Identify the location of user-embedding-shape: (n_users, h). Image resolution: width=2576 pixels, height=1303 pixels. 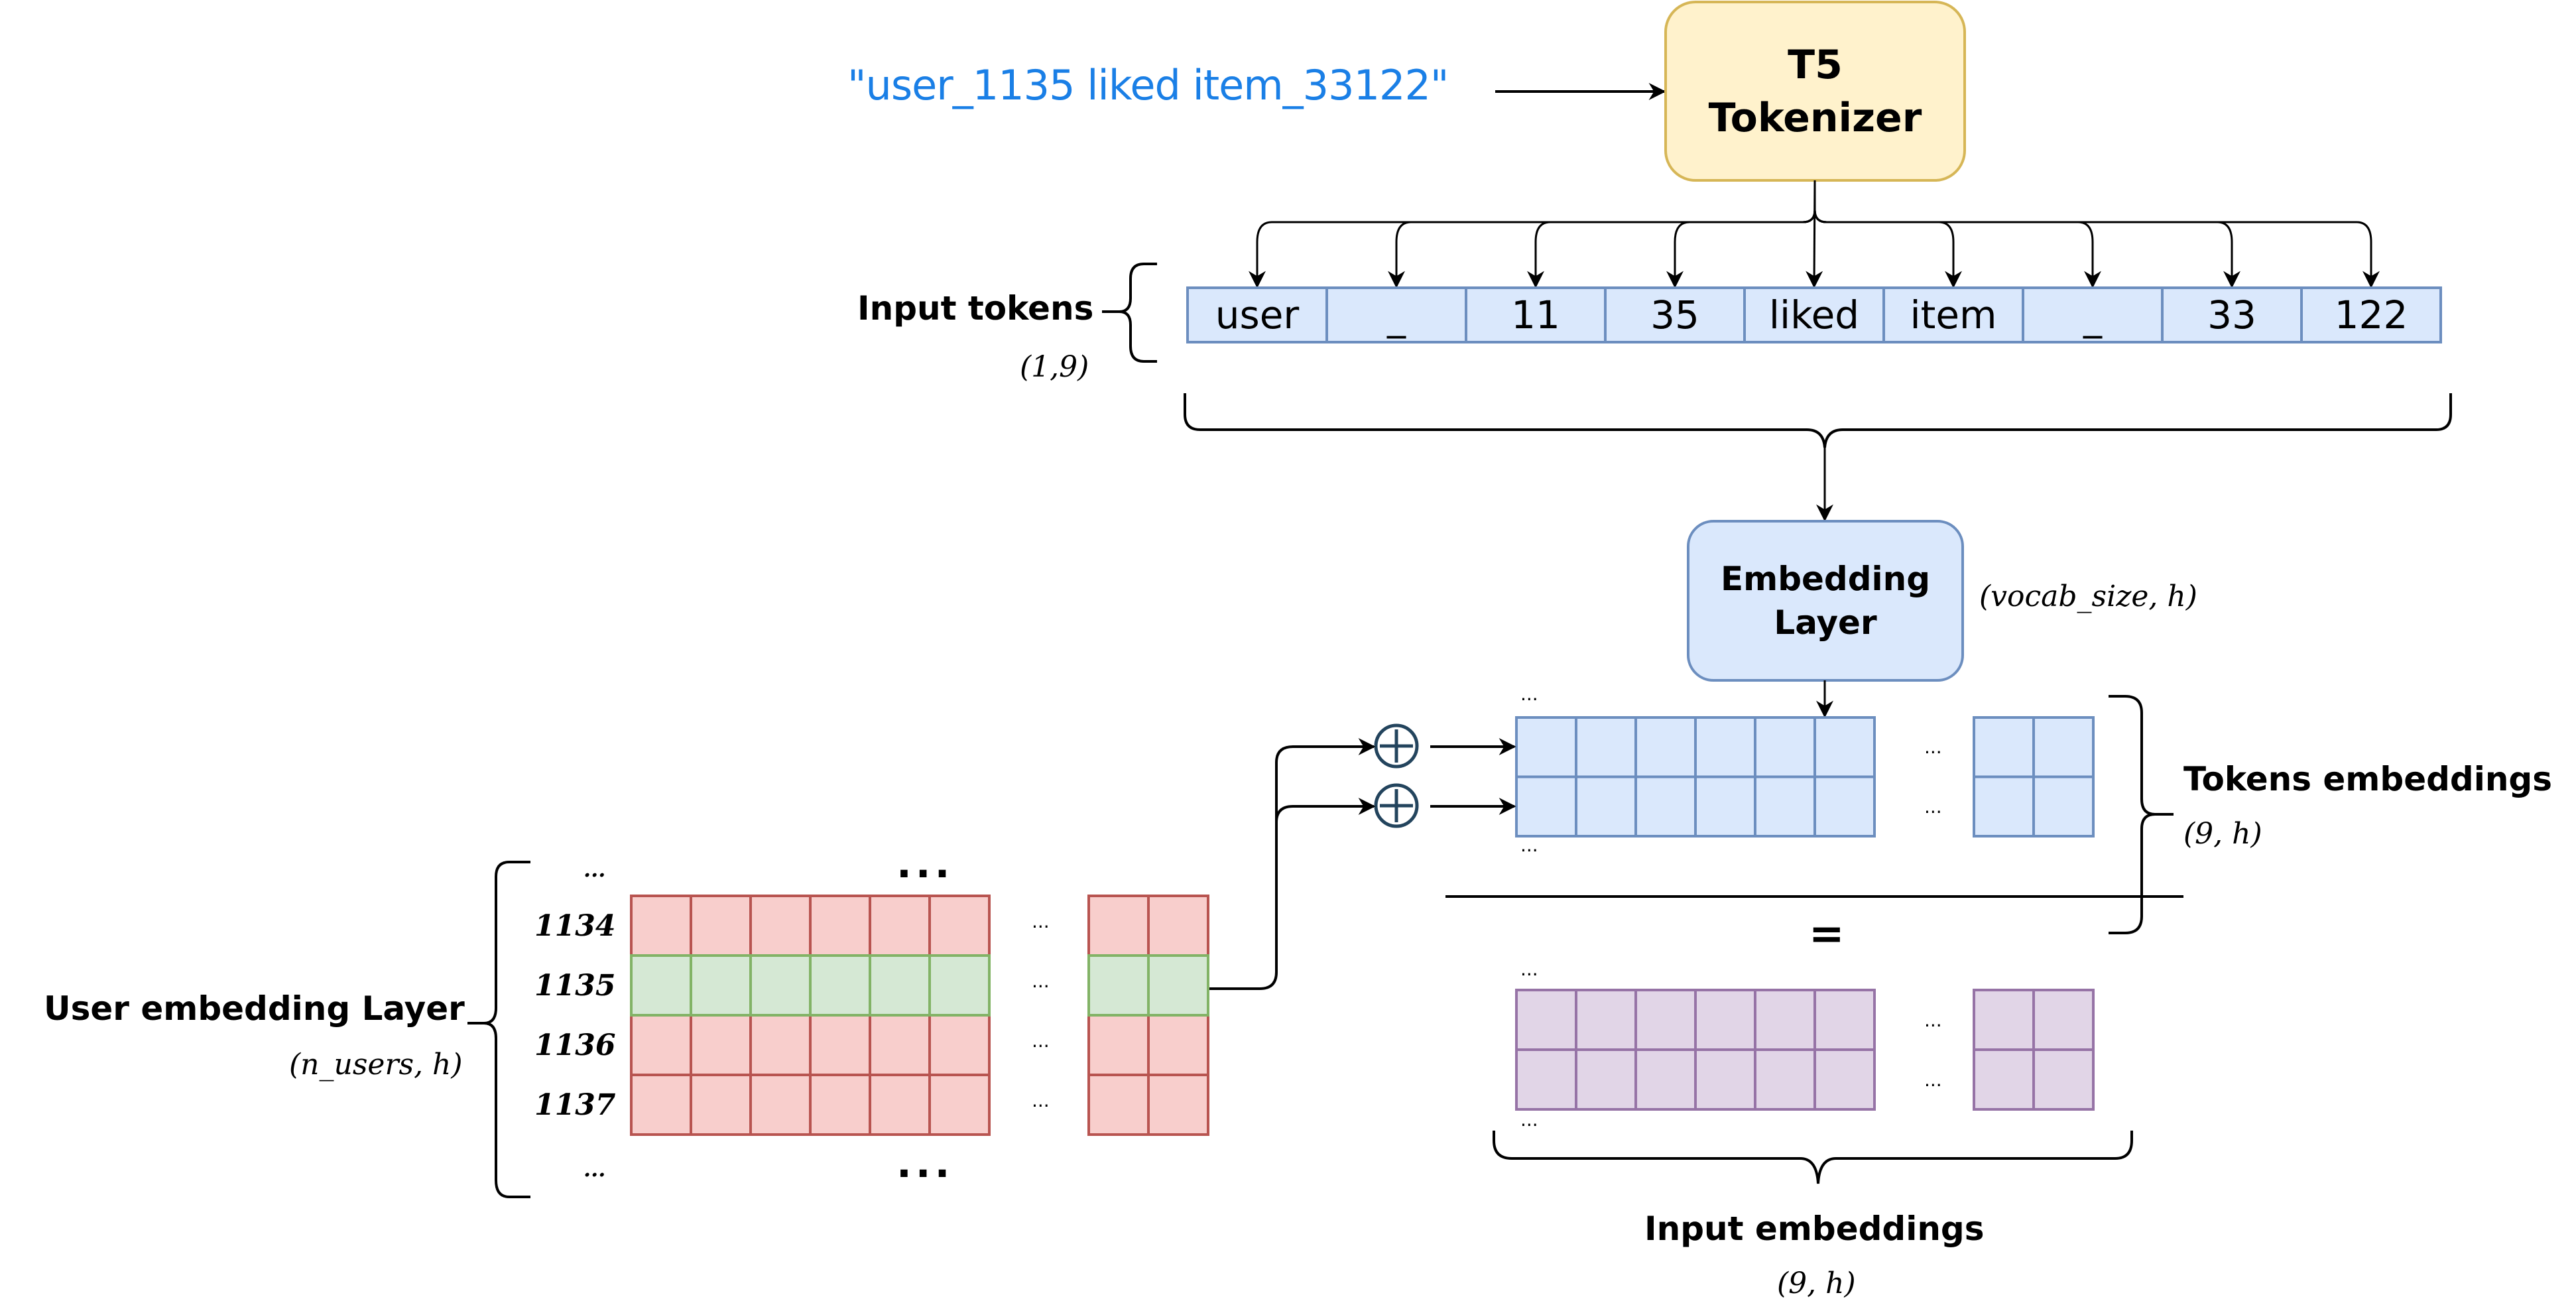
(376, 1065).